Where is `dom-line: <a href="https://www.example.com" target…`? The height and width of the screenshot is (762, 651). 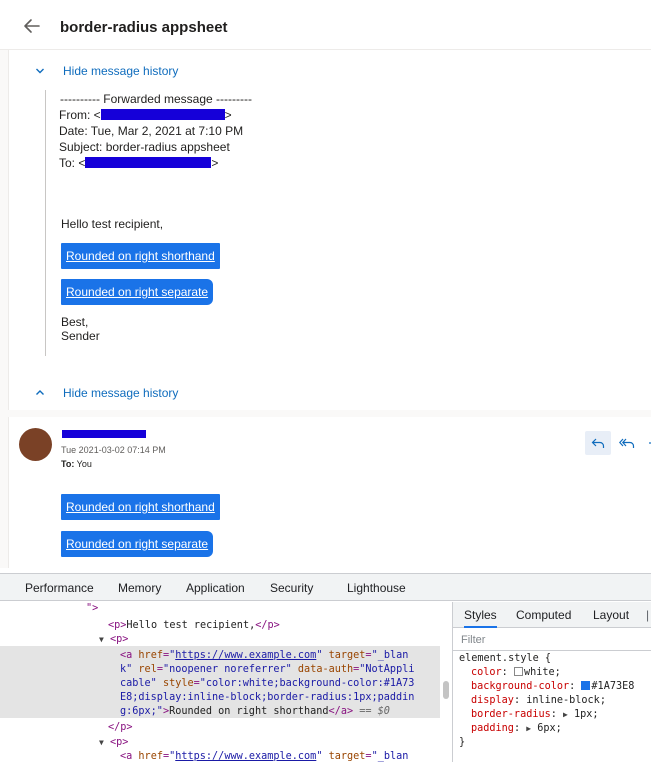 dom-line: <a href="https://www.example.com" target… is located at coordinates (264, 756).